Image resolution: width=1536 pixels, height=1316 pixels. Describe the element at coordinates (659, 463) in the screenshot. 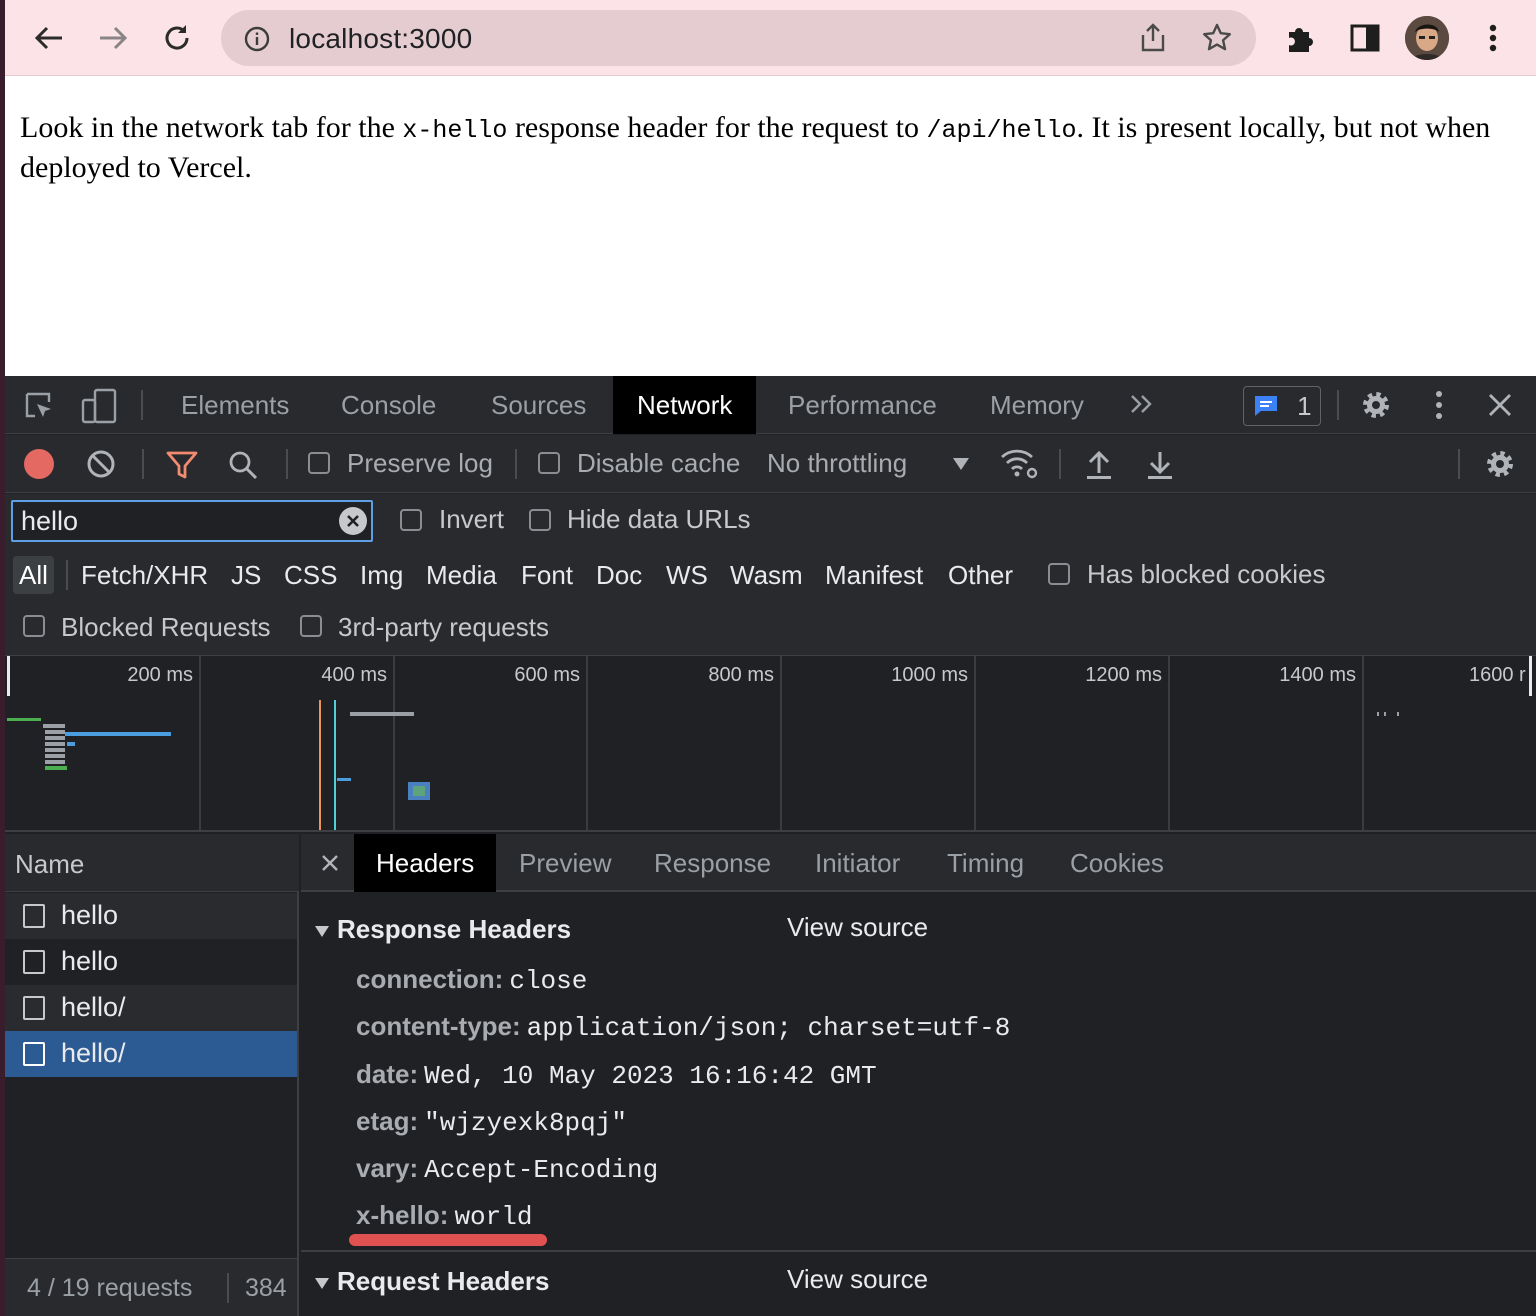

I see `disable-cache-label: Disable cache` at that location.